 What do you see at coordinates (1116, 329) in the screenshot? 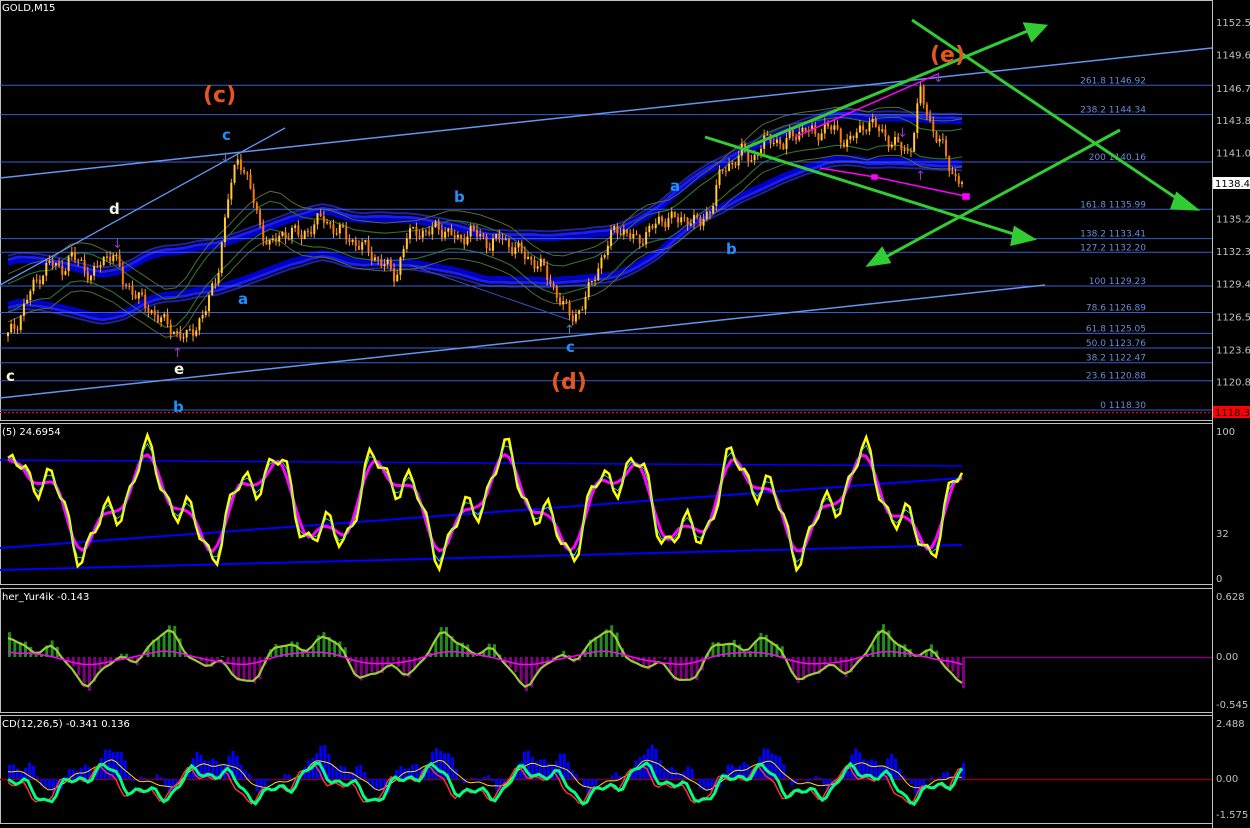
I see `fib-label: 61.8 1125.05` at bounding box center [1116, 329].